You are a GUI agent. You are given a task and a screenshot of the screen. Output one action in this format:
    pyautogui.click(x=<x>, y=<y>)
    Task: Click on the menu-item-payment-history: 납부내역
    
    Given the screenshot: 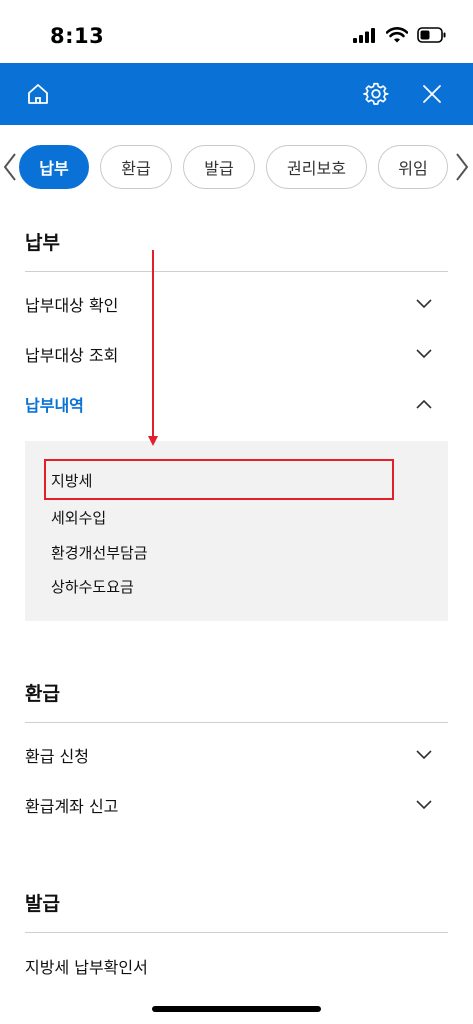 What is the action you would take?
    pyautogui.click(x=236, y=404)
    